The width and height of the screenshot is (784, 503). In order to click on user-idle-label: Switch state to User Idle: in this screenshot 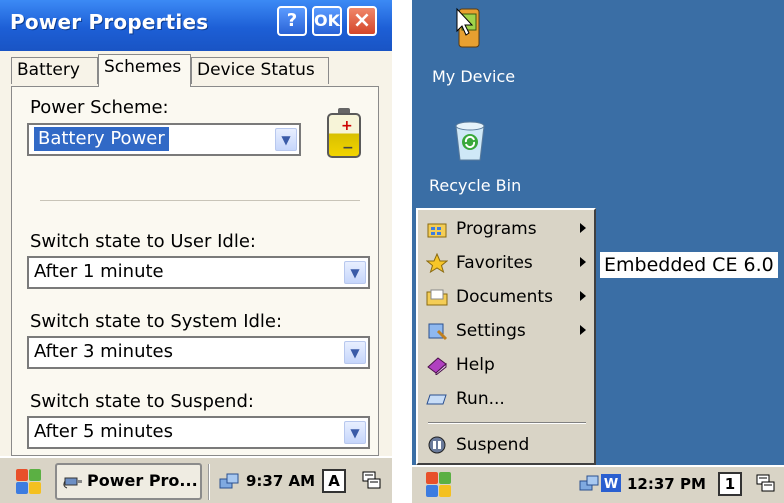, I will do `click(143, 241)`.